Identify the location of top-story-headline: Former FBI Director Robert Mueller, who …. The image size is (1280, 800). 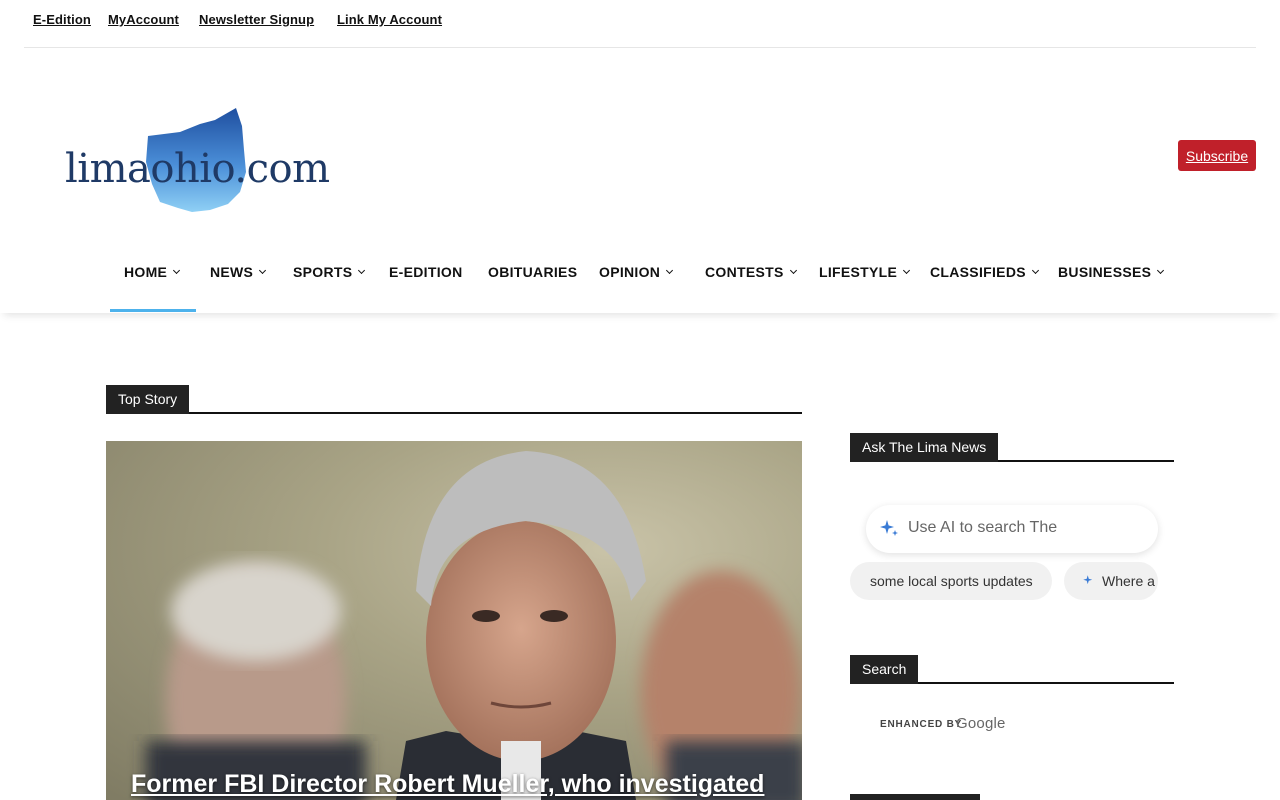
(447, 784).